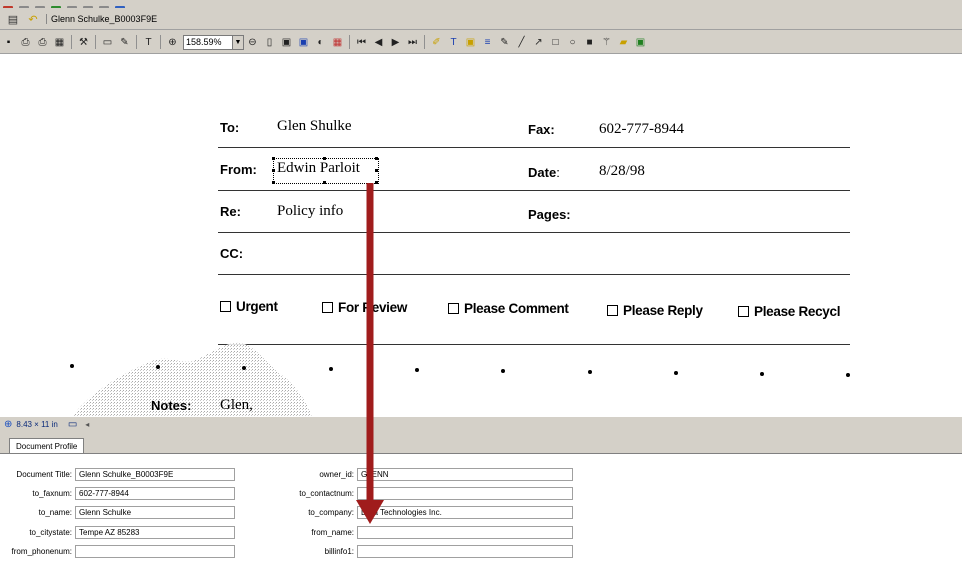 Image resolution: width=962 pixels, height=561 pixels. Describe the element at coordinates (487, 42) in the screenshot. I see `stamp-icon: ≡` at that location.